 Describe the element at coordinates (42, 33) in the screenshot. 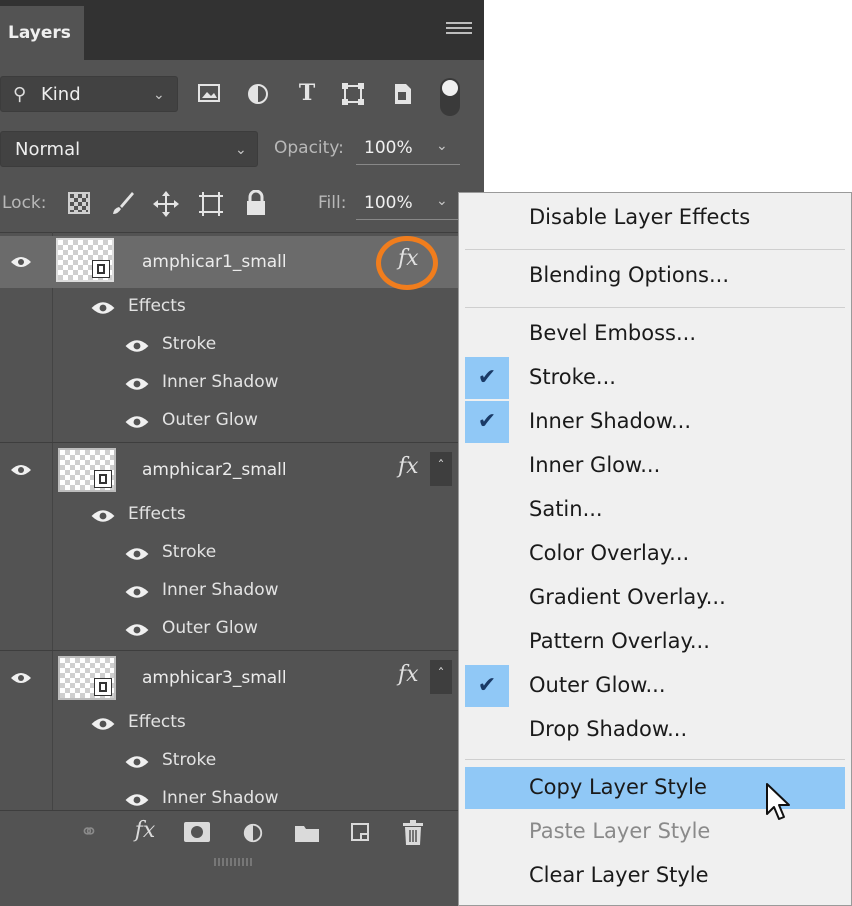

I see `tab-layers: Layers` at that location.